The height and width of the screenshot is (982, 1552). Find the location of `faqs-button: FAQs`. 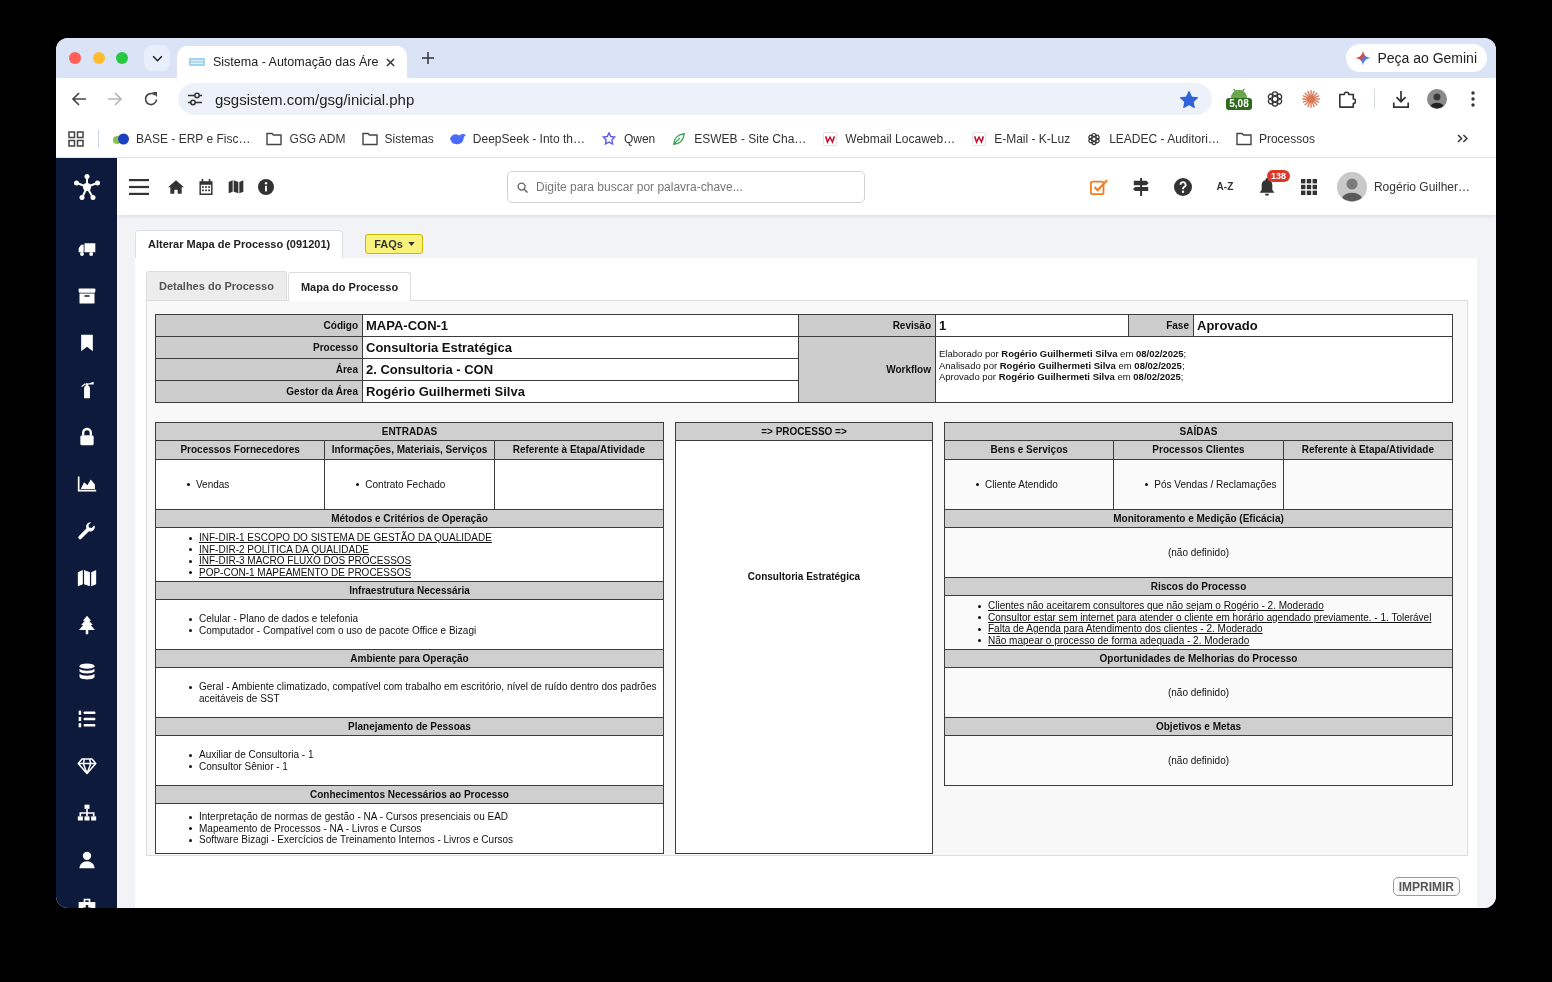

faqs-button: FAQs is located at coordinates (394, 244).